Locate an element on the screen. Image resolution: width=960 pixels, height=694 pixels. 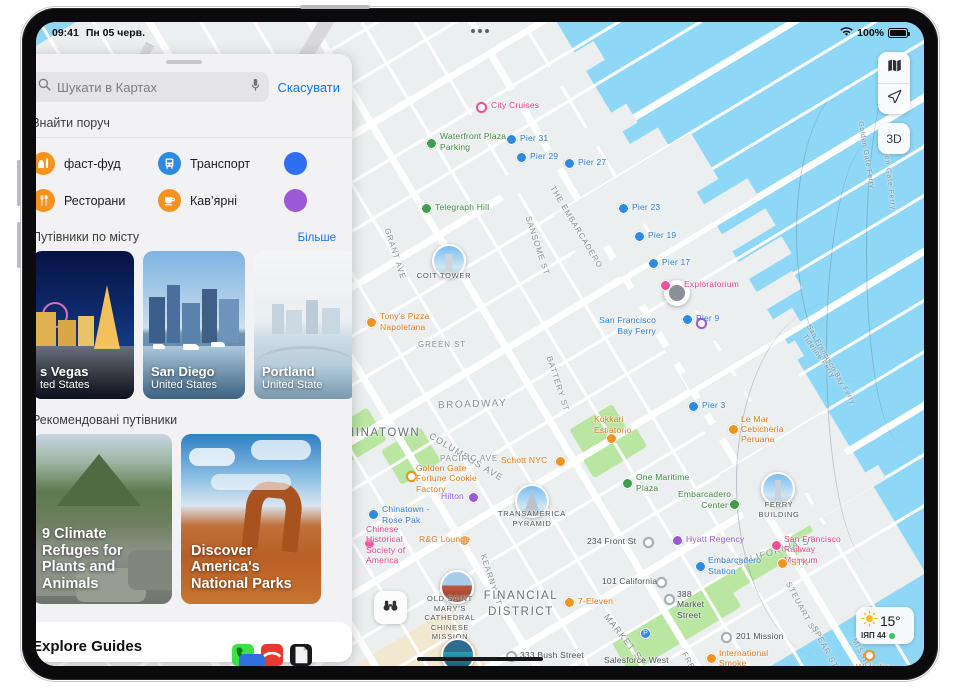
status-bar: 09:41 Пн 05 черв. 100% is located at coordinates (480, 33).